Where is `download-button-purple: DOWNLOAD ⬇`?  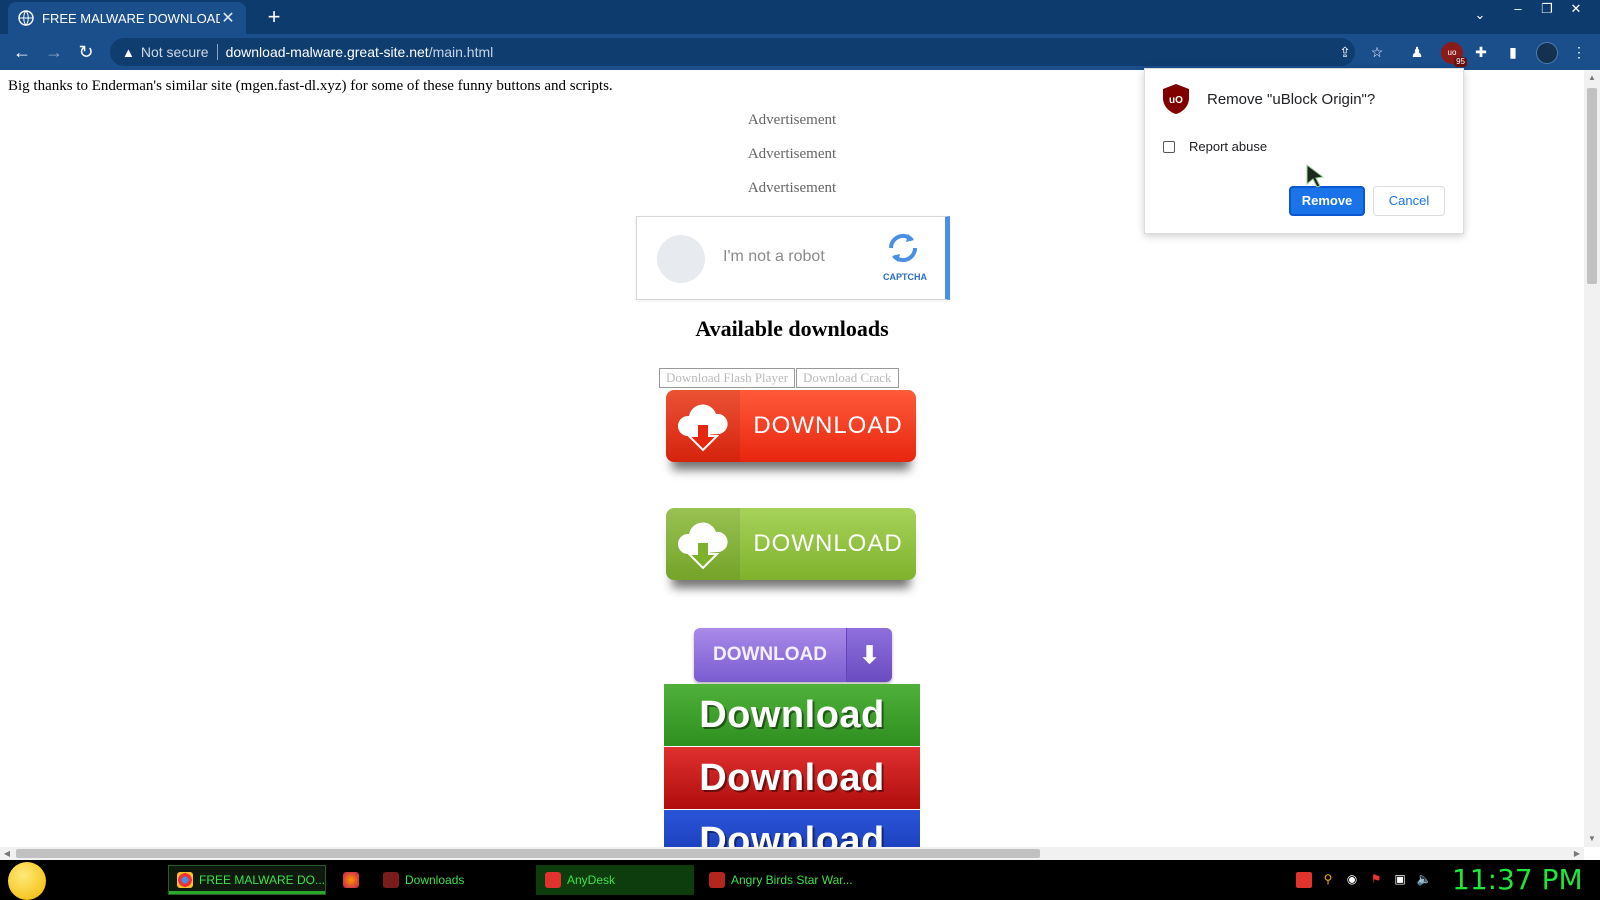
download-button-purple: DOWNLOAD ⬇ is located at coordinates (793, 655).